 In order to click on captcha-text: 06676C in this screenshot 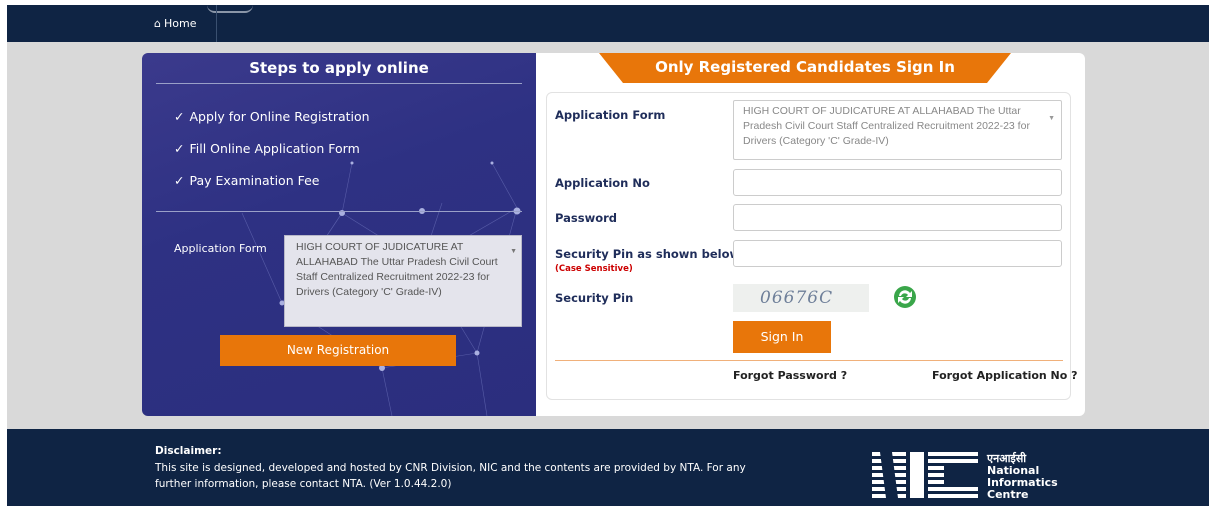, I will do `click(797, 298)`.